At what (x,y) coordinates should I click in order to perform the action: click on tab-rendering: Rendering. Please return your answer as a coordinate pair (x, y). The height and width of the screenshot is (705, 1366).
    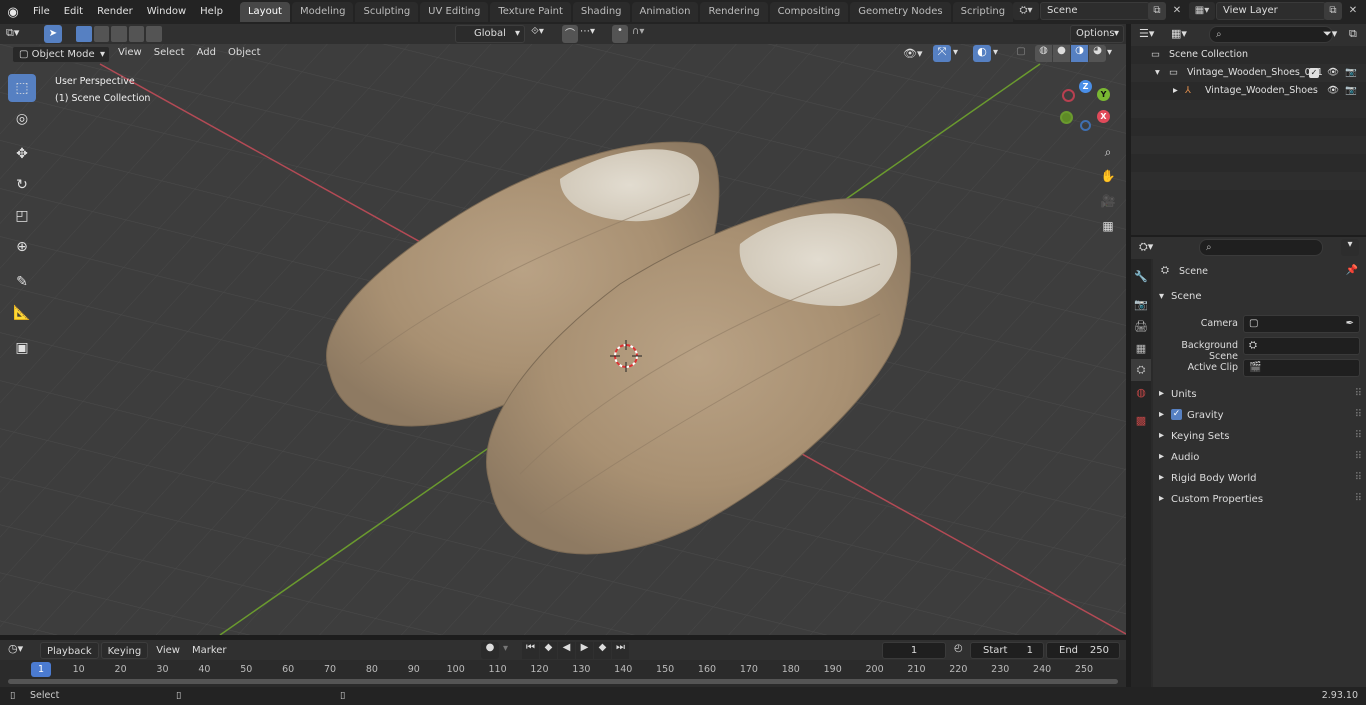
    Looking at the image, I should click on (734, 12).